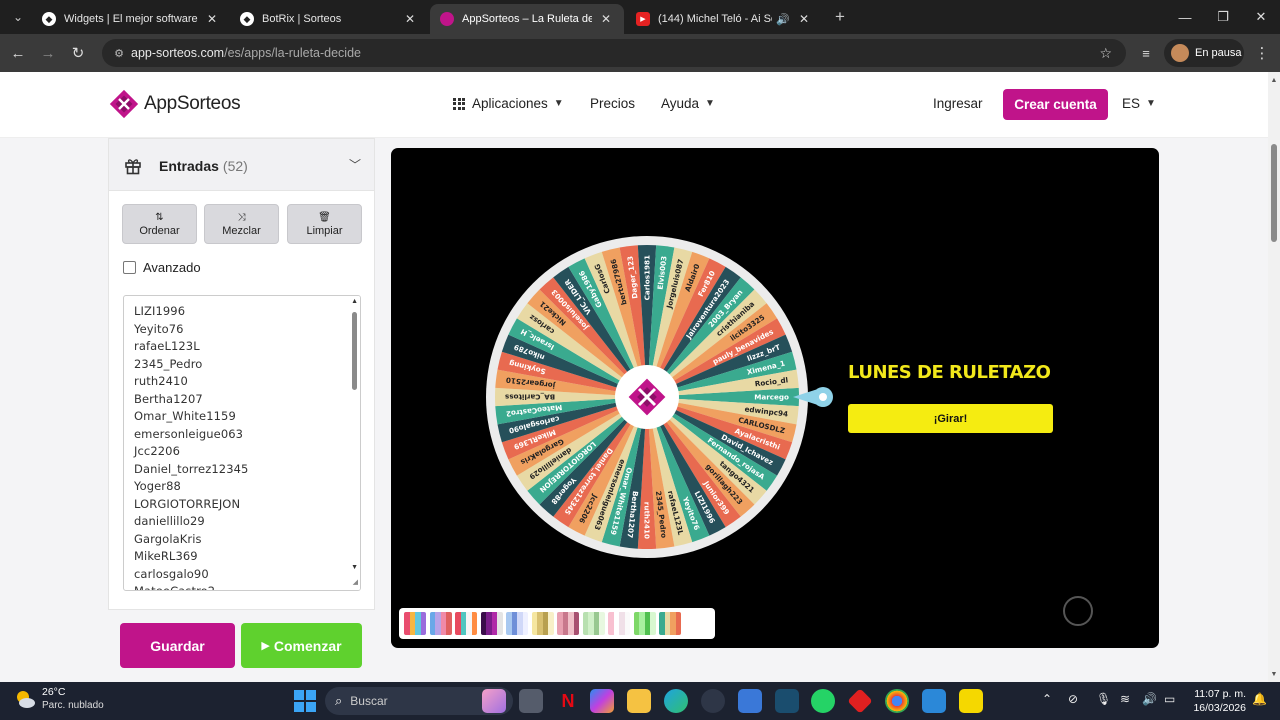  I want to click on new-tab-plus-icon: +, so click(840, 17).